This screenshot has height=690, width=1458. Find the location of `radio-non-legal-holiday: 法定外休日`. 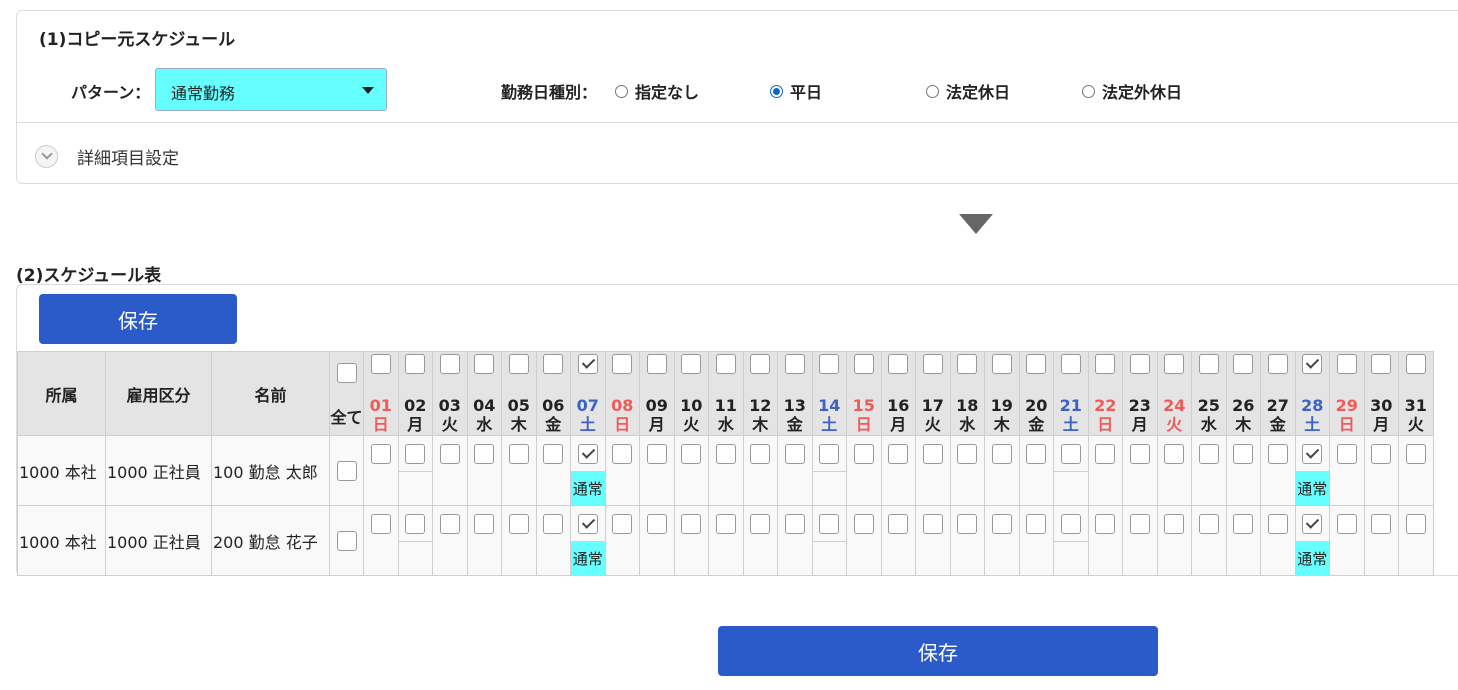

radio-non-legal-holiday: 法定外休日 is located at coordinates (1132, 91).